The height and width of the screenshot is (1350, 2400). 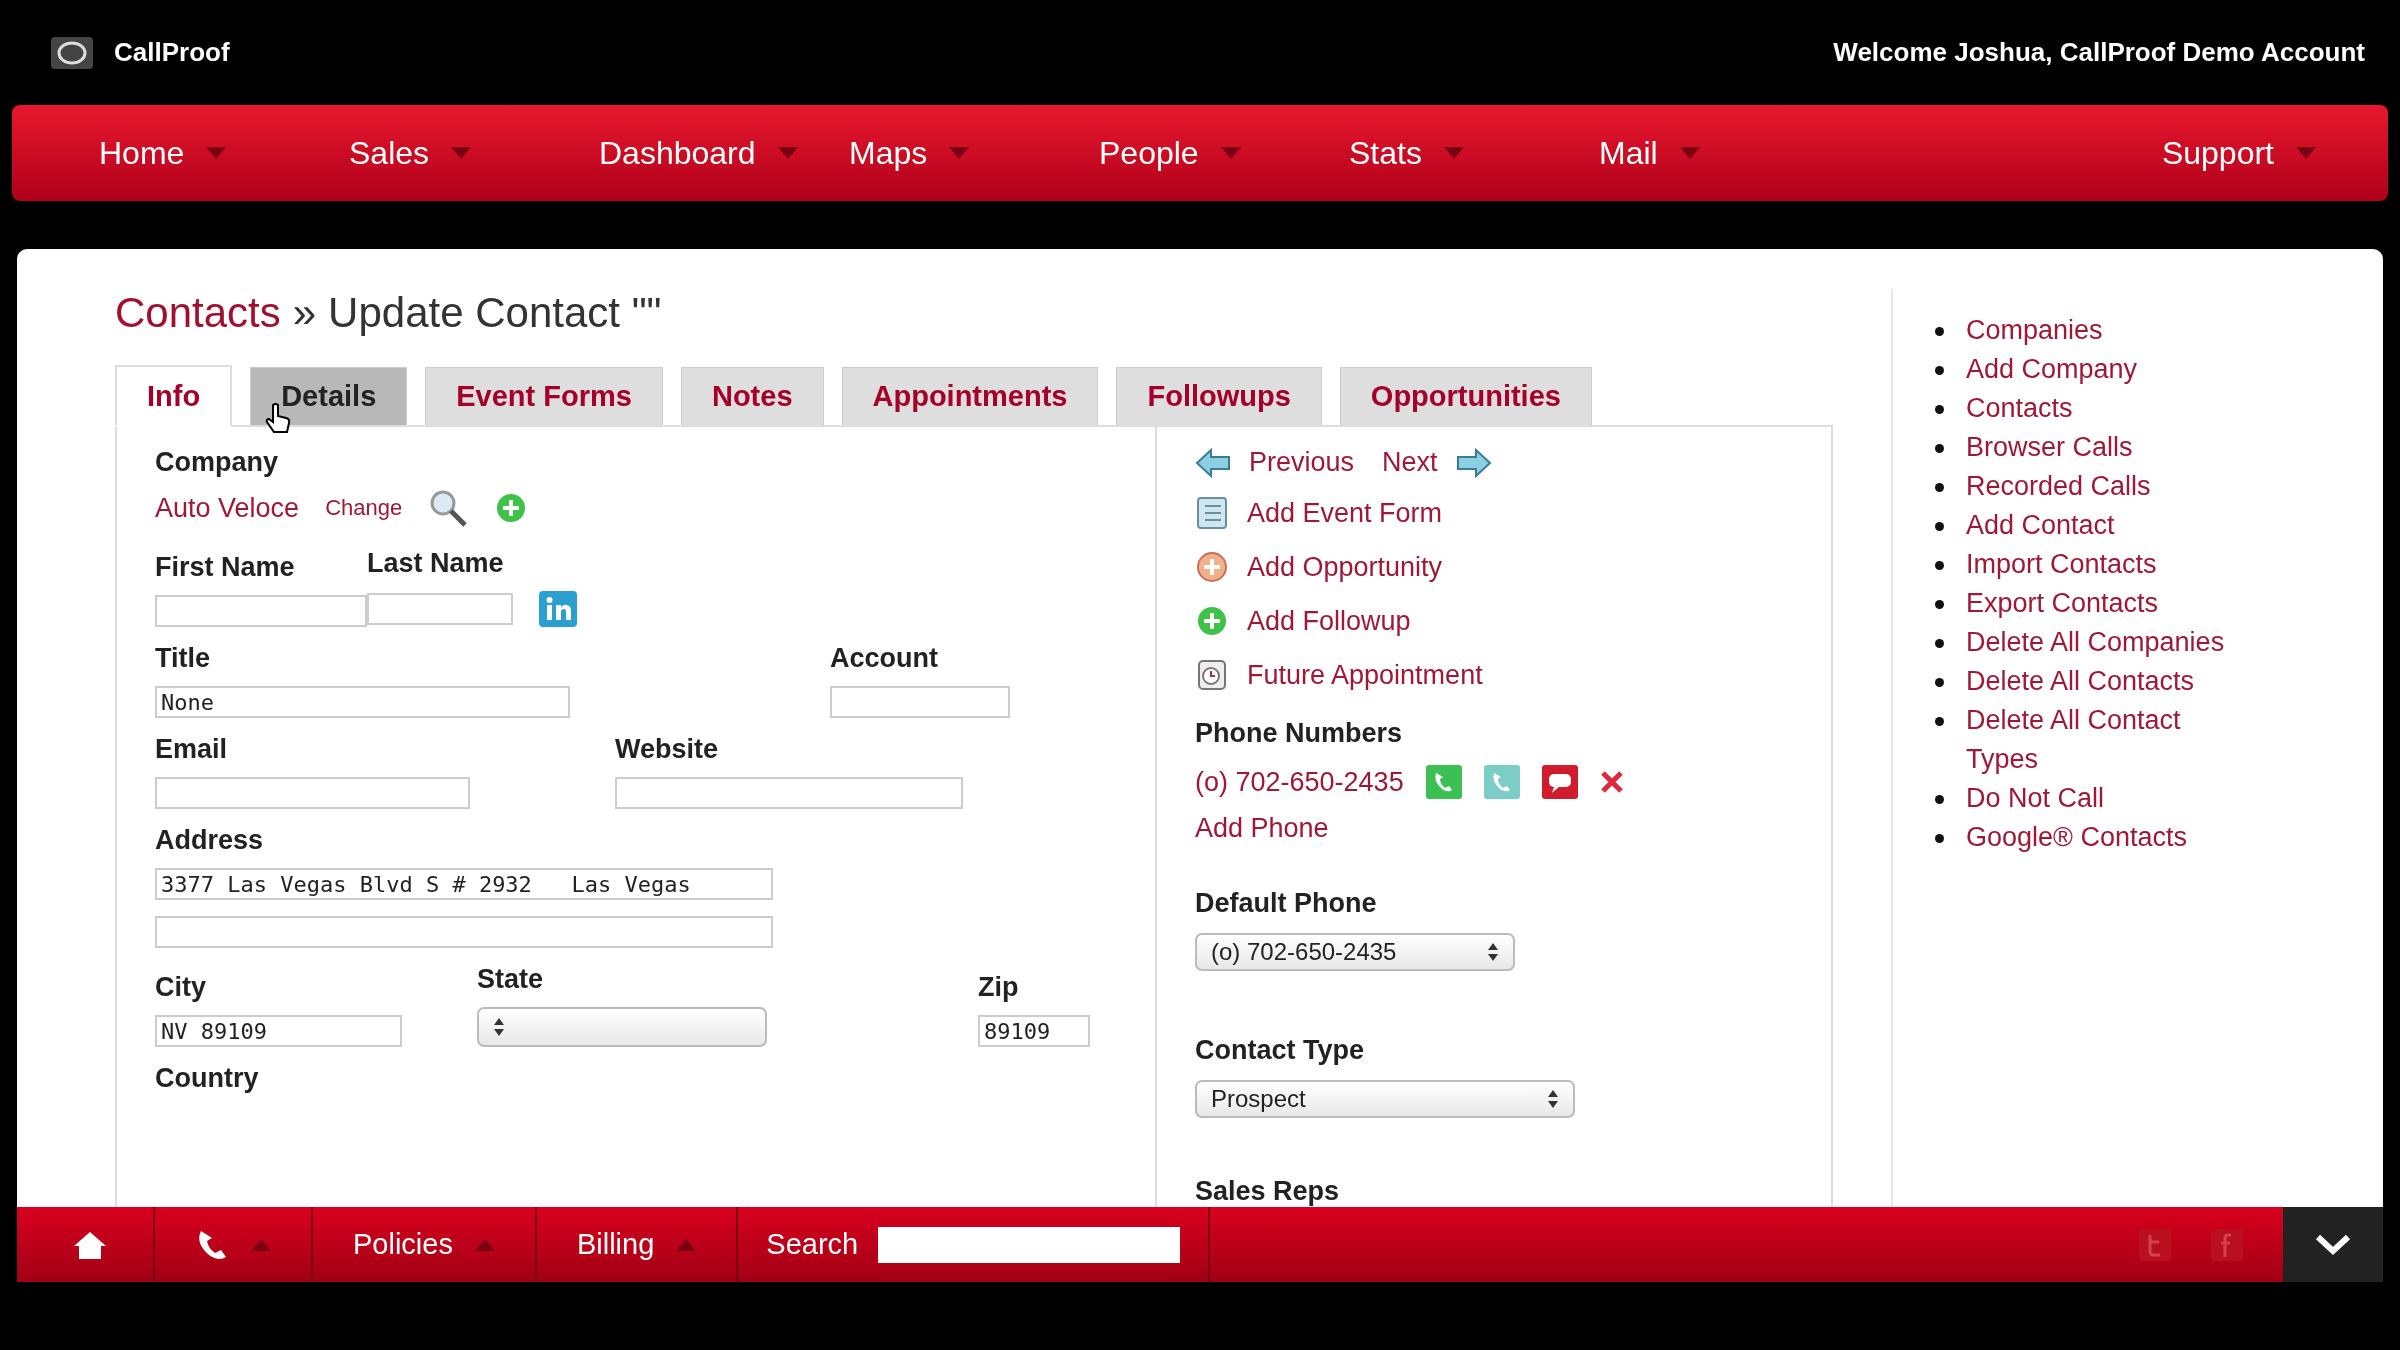 What do you see at coordinates (2052, 369) in the screenshot?
I see `sidebar-link: Add Company` at bounding box center [2052, 369].